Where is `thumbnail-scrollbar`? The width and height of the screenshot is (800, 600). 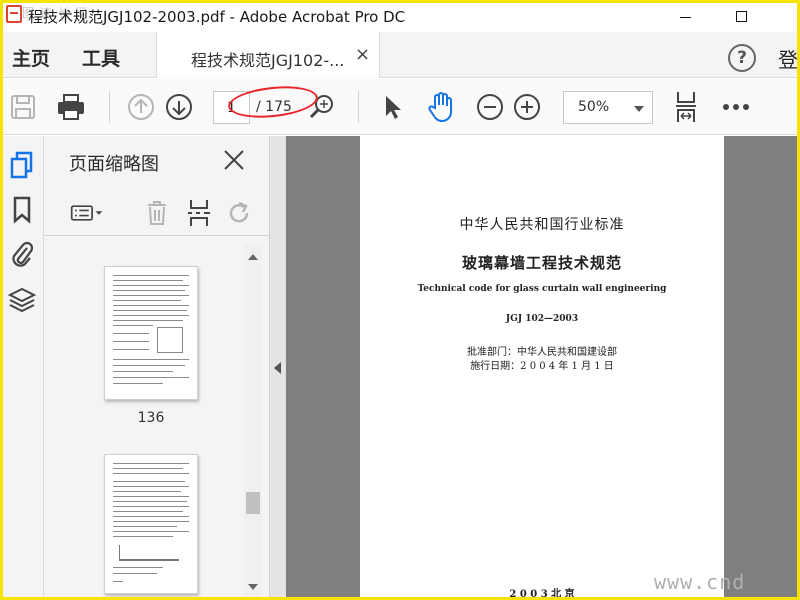
thumbnail-scrollbar is located at coordinates (253, 422).